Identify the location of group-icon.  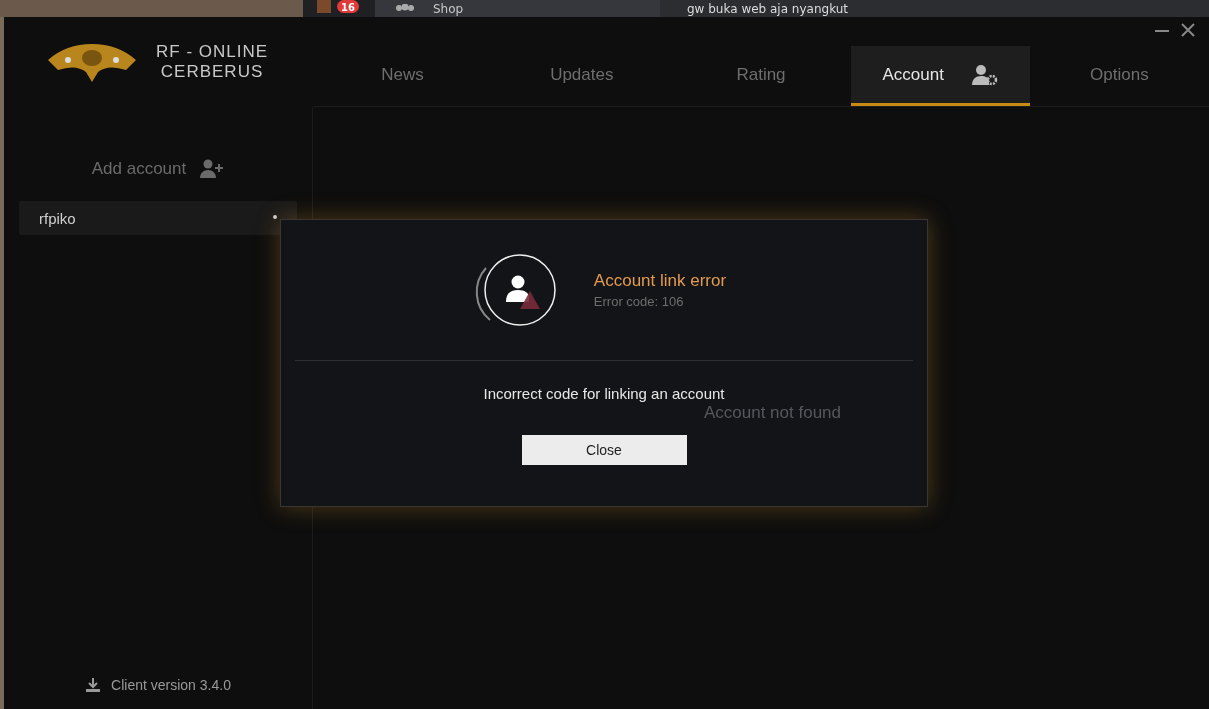
(405, 8).